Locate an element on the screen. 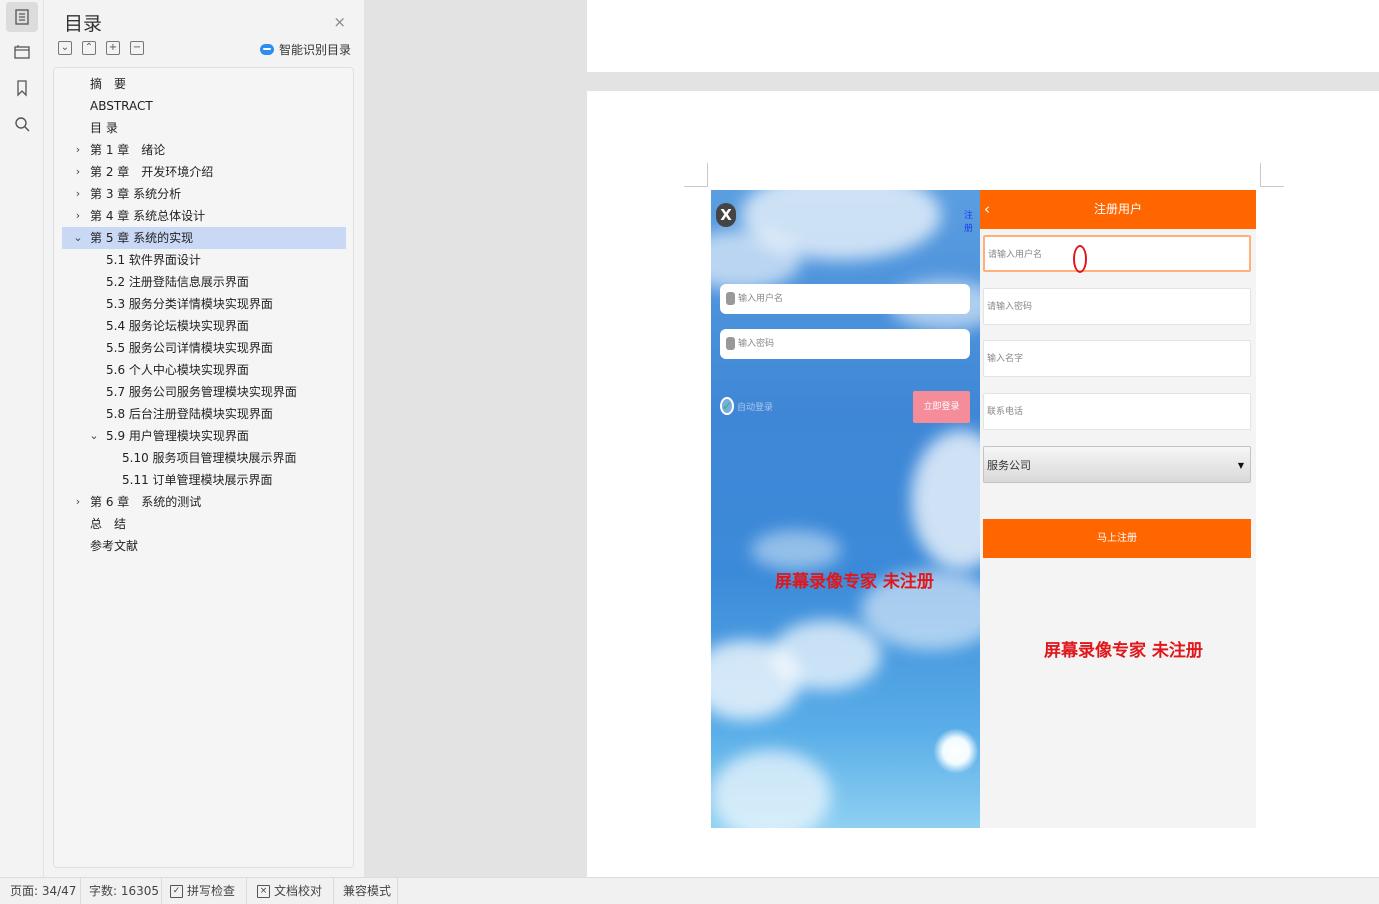  spell-check-button: ✓ 拼写检查 is located at coordinates (202, 891).